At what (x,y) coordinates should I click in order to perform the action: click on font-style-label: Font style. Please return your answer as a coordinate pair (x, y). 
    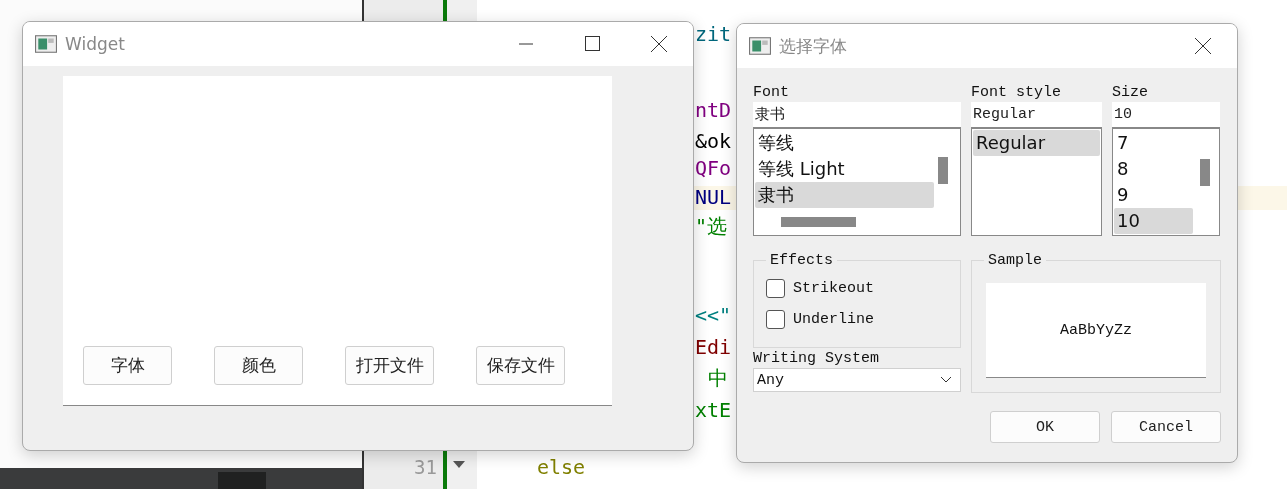
    Looking at the image, I should click on (1016, 93).